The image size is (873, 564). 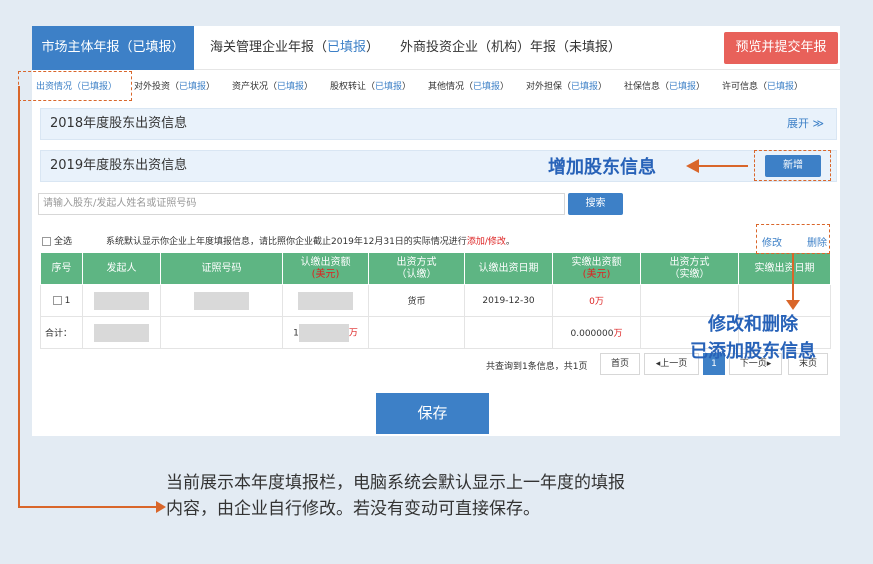 What do you see at coordinates (325, 268) in the screenshot?
I see `header-subscribed-amount: 认缴出资额 (美元)` at bounding box center [325, 268].